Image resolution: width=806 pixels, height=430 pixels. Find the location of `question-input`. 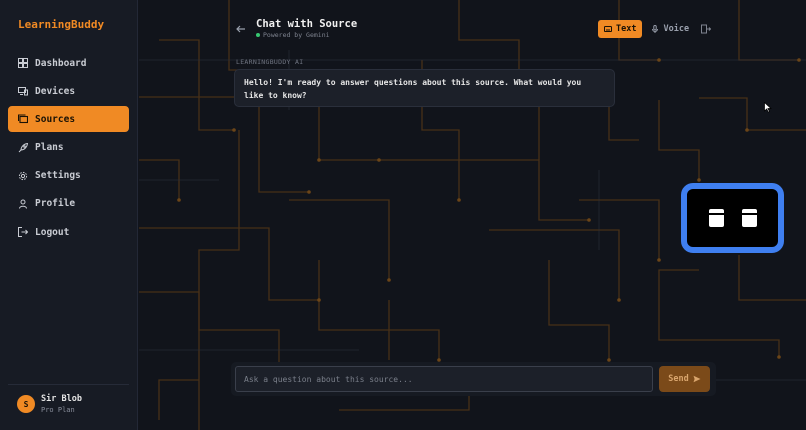

question-input is located at coordinates (444, 379).